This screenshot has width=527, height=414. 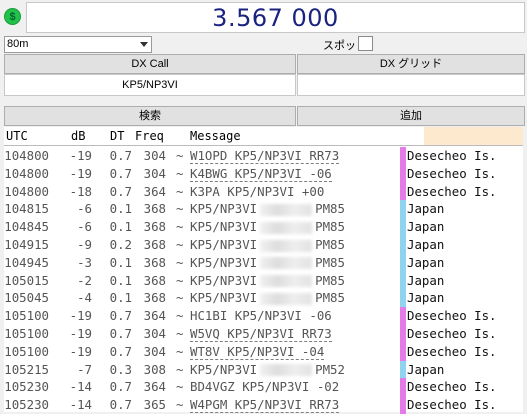 I want to click on message-grid: PM52, so click(x=330, y=369).